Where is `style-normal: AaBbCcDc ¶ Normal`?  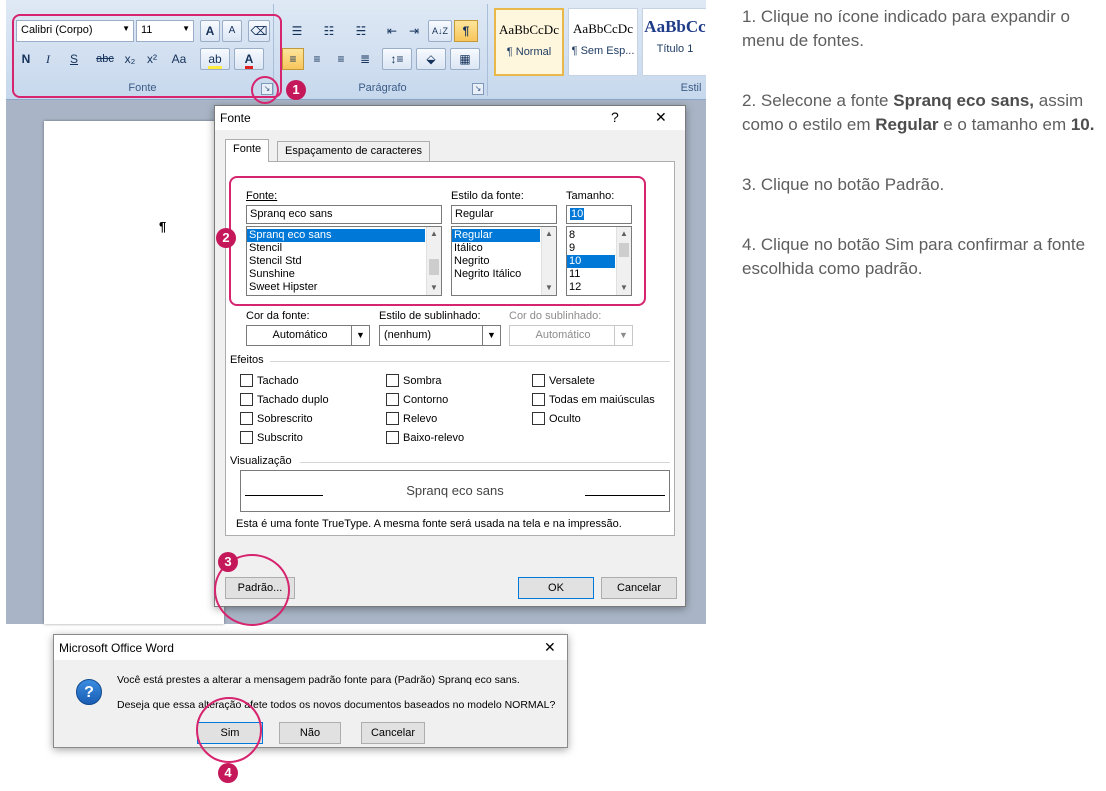
style-normal: AaBbCcDc ¶ Normal is located at coordinates (529, 42).